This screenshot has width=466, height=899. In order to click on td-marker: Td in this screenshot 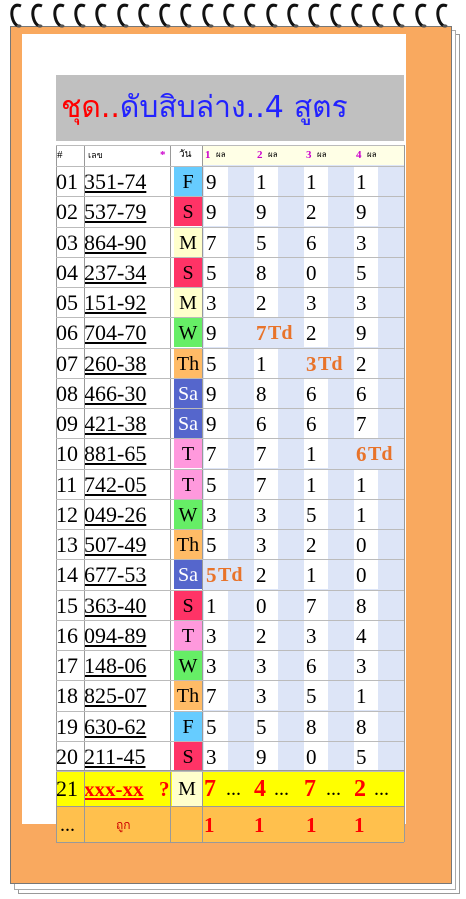, I will do `click(230, 575)`.